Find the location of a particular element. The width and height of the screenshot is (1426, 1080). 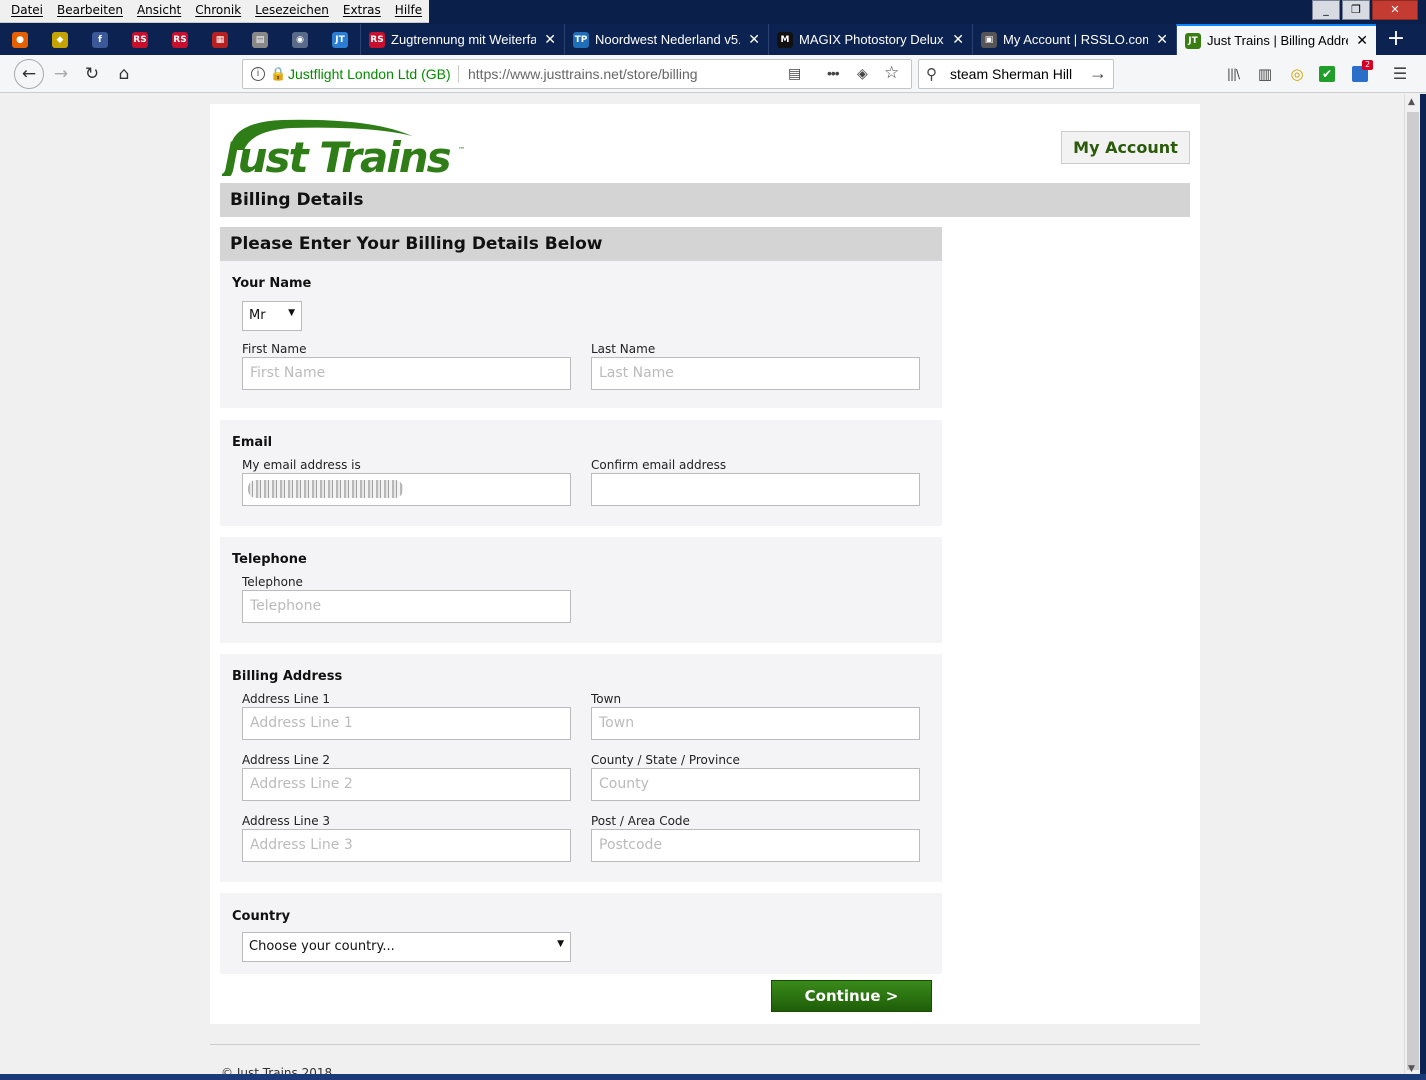

just-trains-logo: Just Trains ™ is located at coordinates (343, 147).